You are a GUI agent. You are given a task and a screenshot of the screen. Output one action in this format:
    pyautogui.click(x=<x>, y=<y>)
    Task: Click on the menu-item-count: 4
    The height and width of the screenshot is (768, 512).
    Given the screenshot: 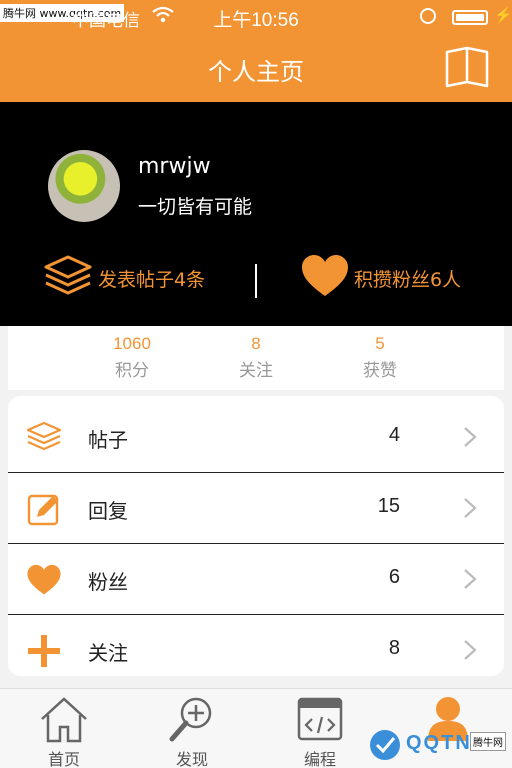 What is the action you would take?
    pyautogui.click(x=394, y=435)
    